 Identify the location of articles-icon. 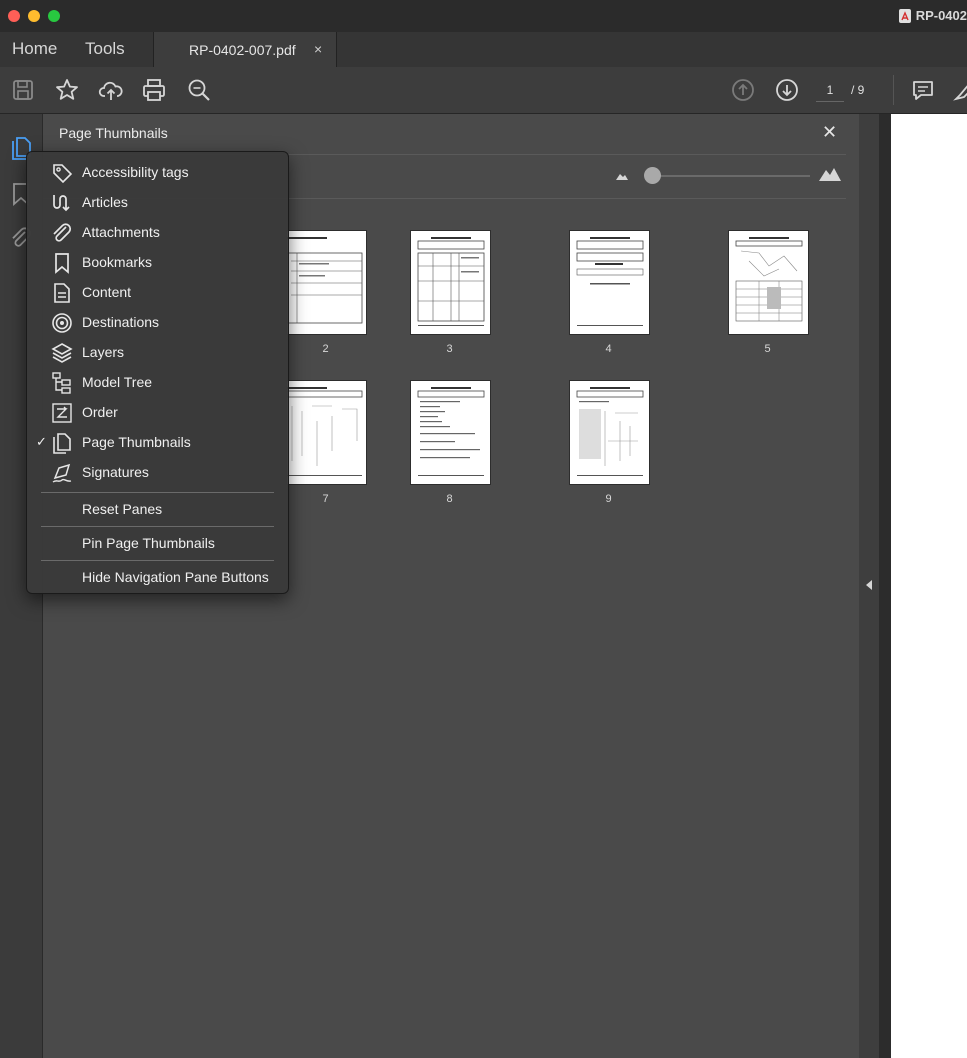
(62, 203).